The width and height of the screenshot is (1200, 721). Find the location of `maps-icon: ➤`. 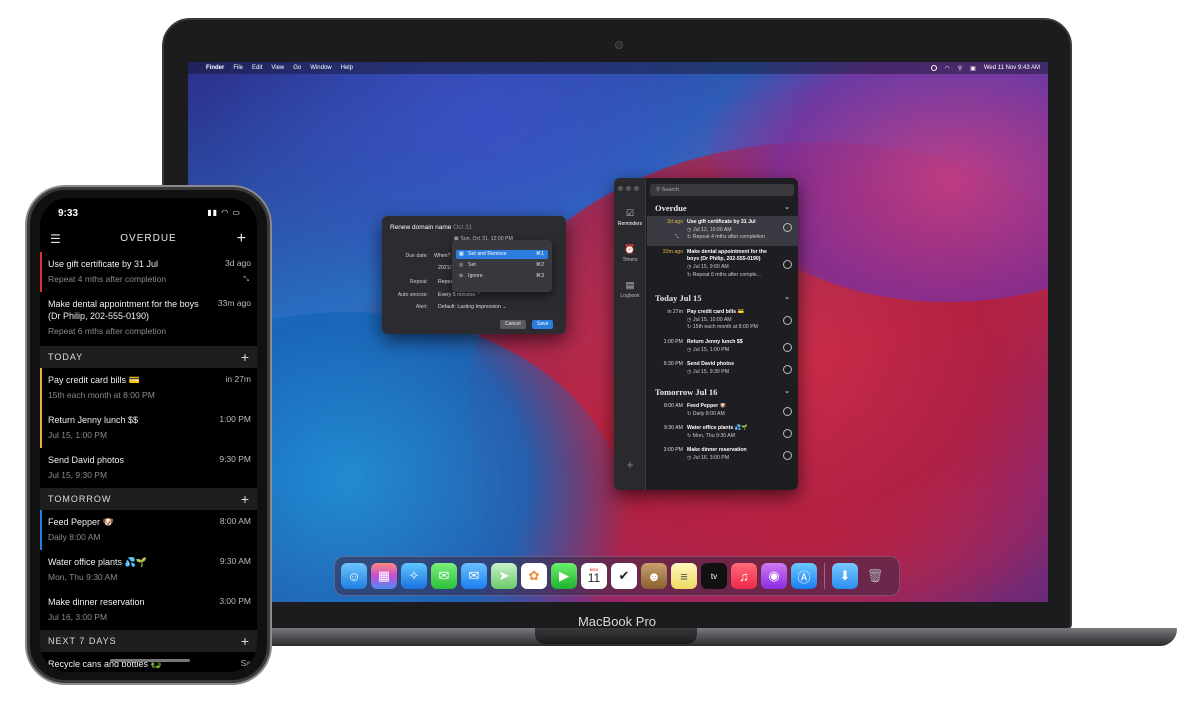

maps-icon: ➤ is located at coordinates (504, 576).